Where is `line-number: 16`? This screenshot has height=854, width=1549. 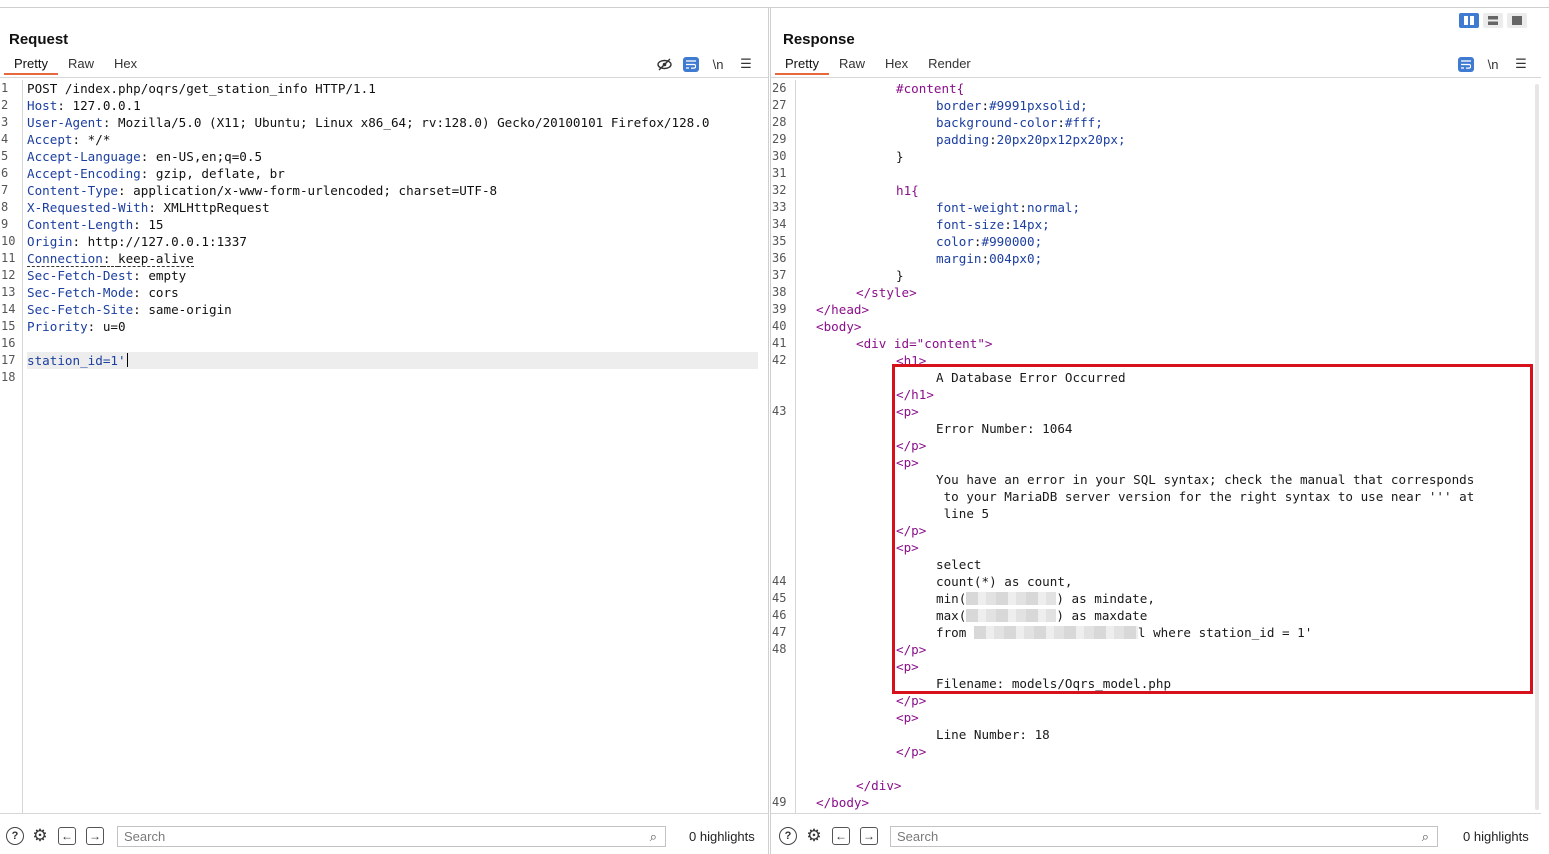 line-number: 16 is located at coordinates (8, 343).